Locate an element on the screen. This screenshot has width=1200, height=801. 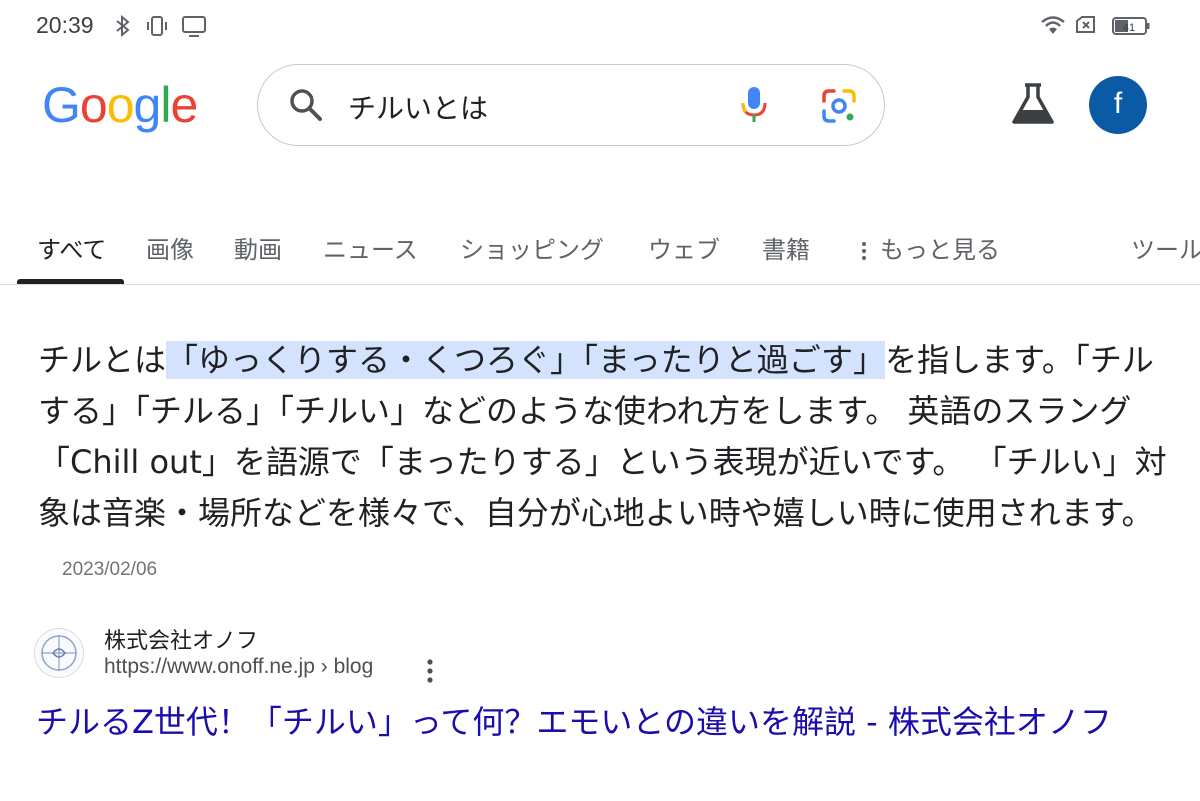
vibrate-icon is located at coordinates (157, 28).